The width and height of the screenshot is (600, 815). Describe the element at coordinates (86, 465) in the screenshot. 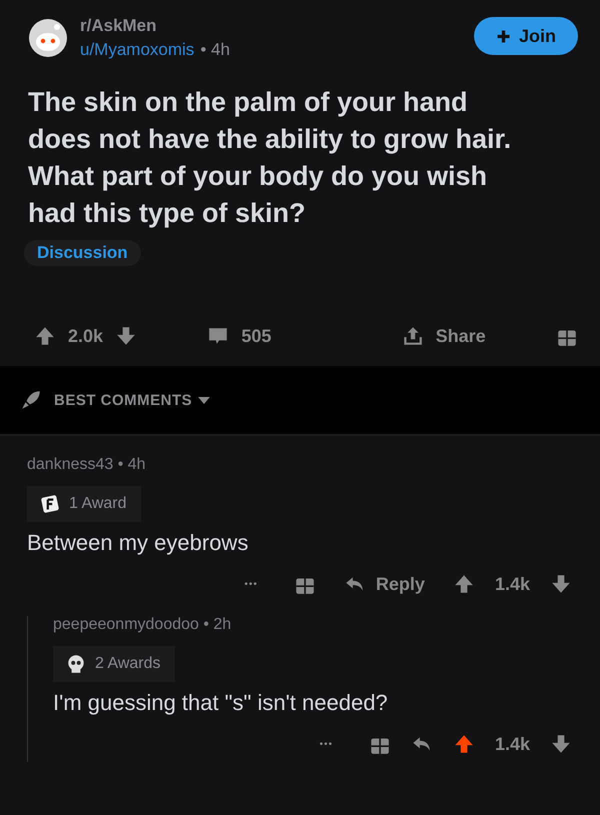

I see `comment-author: dankness43 • 4h` at that location.